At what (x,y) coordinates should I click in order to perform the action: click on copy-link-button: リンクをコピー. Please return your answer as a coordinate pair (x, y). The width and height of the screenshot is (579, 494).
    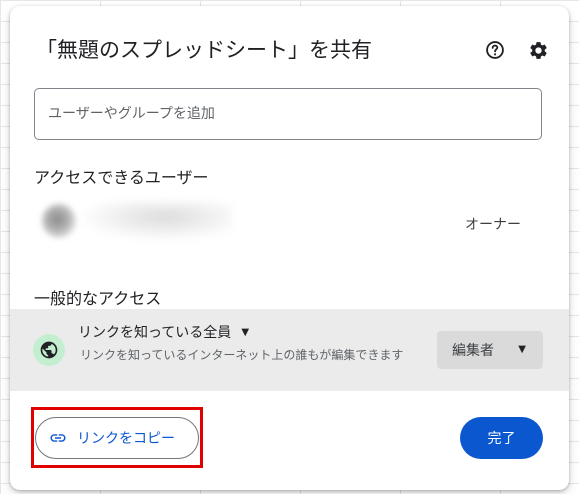
    Looking at the image, I should click on (117, 438).